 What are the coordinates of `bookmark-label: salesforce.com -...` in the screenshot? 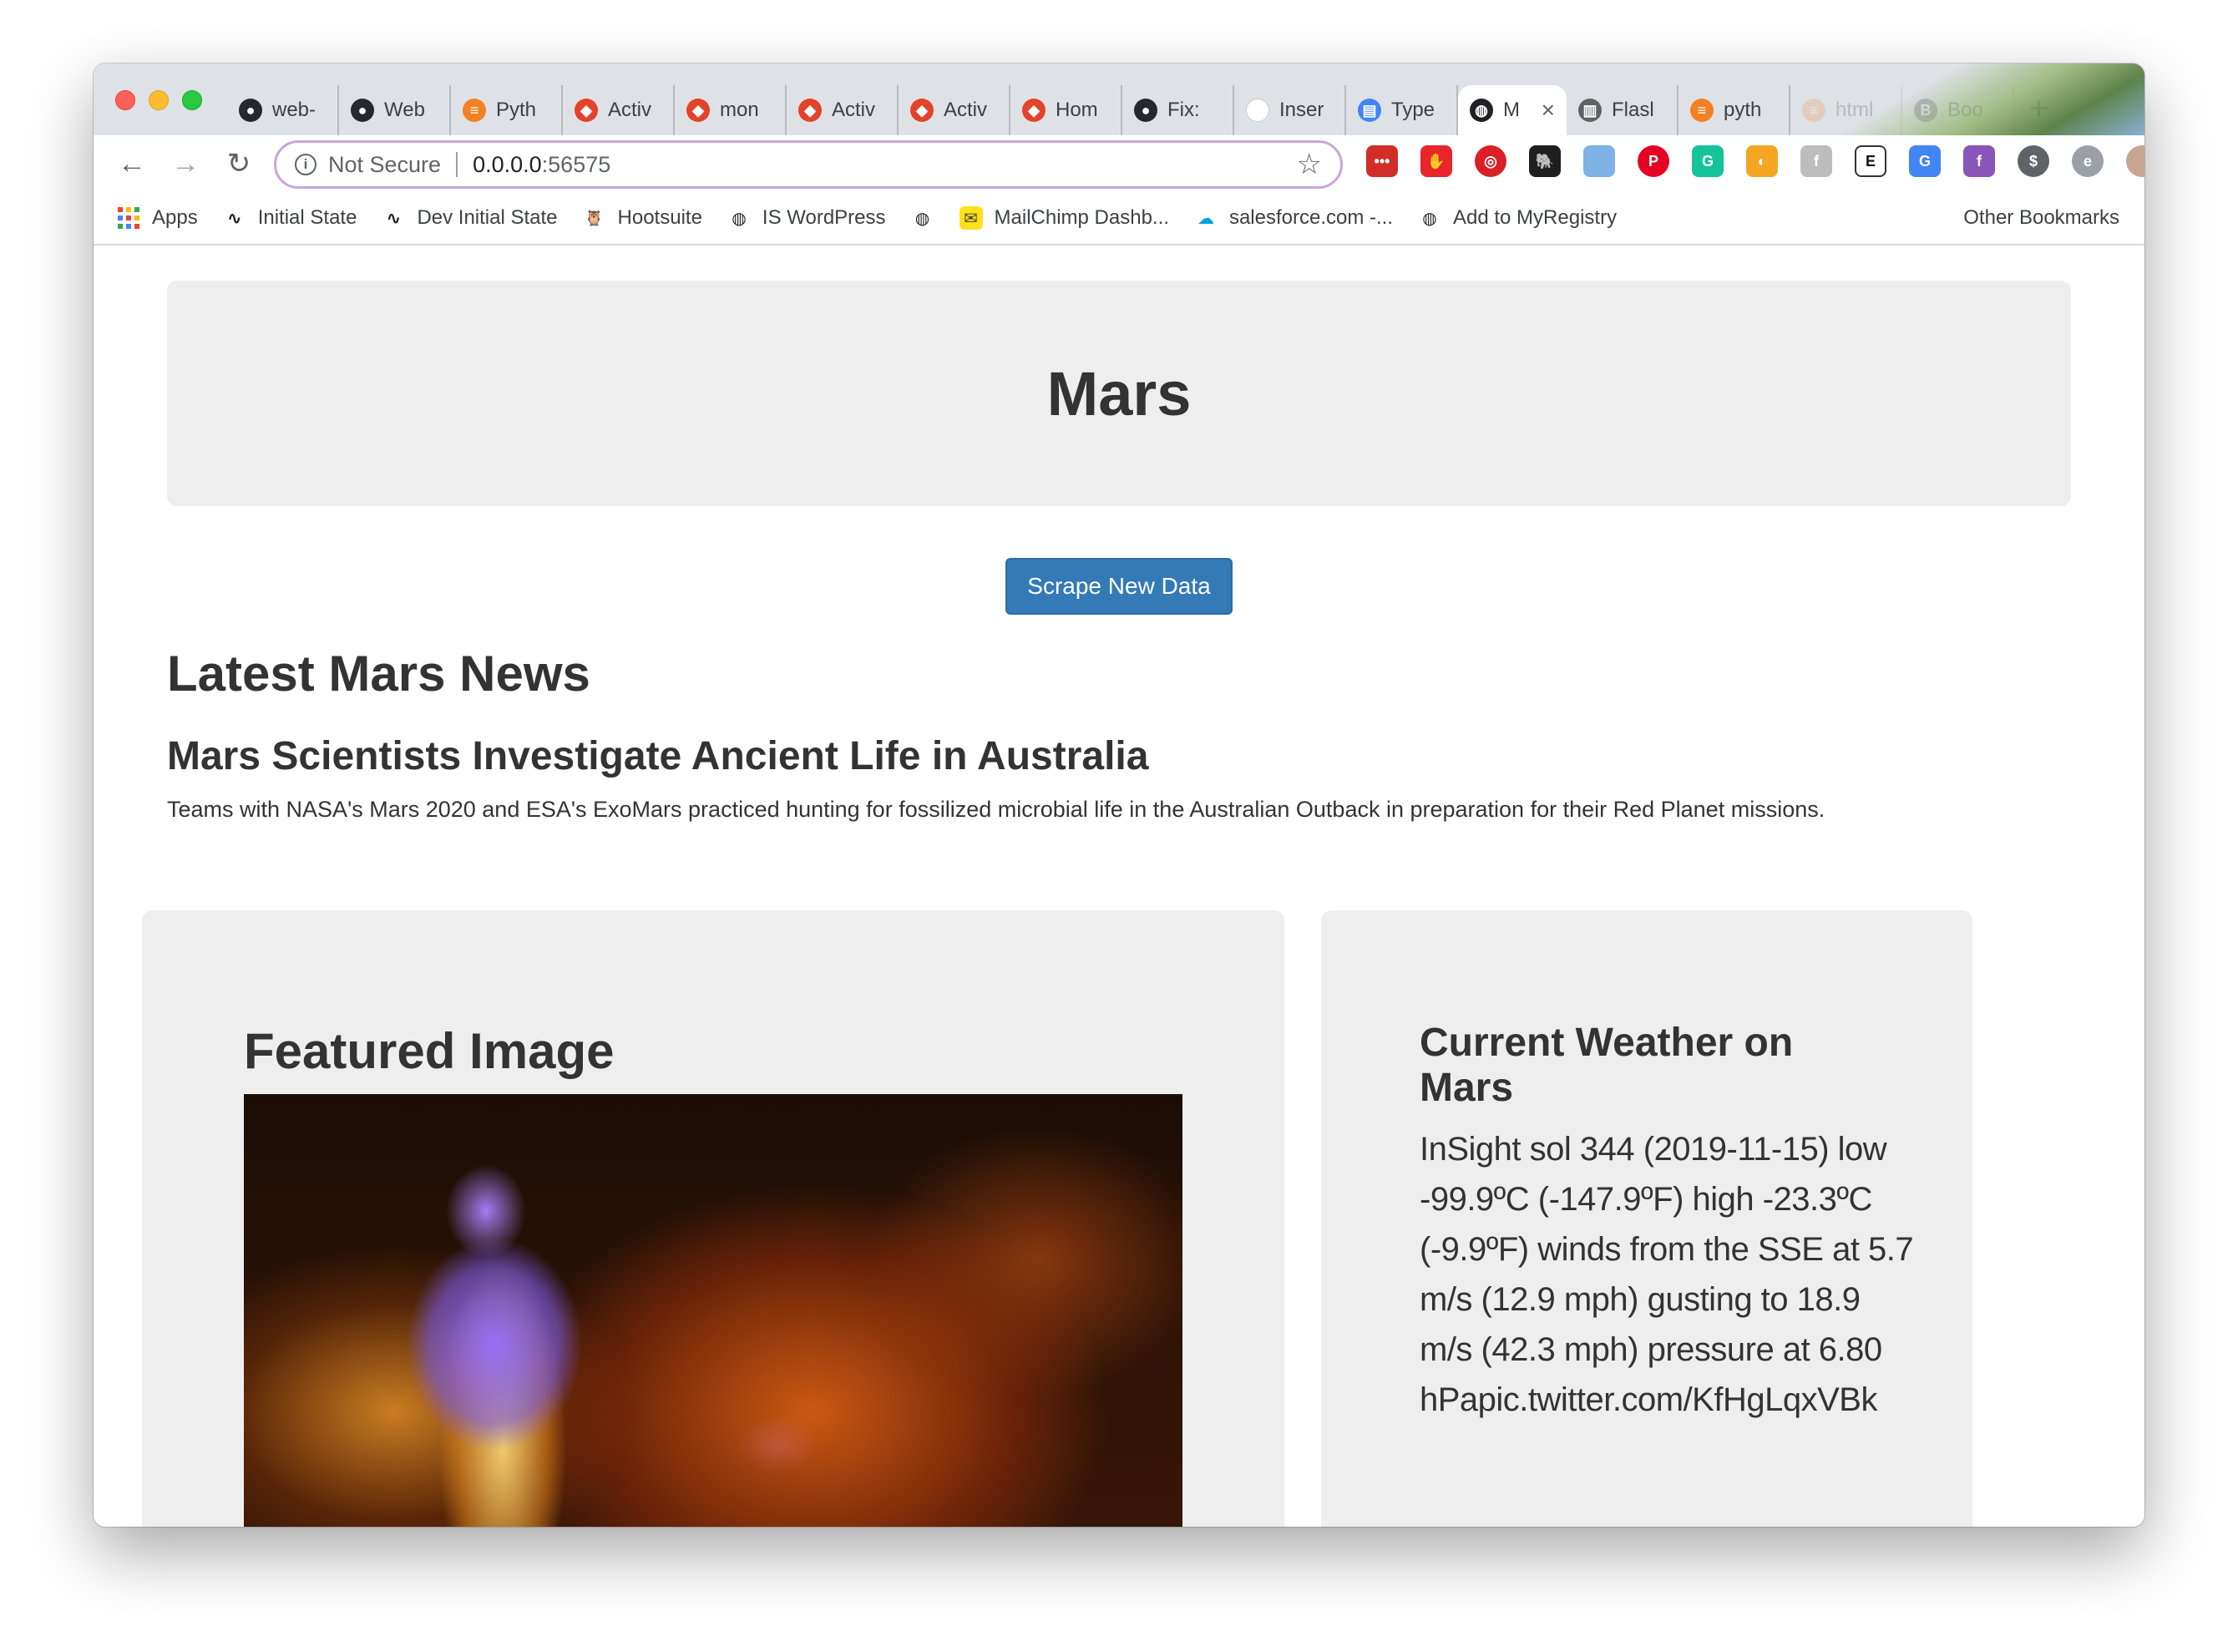 It's located at (1311, 218).